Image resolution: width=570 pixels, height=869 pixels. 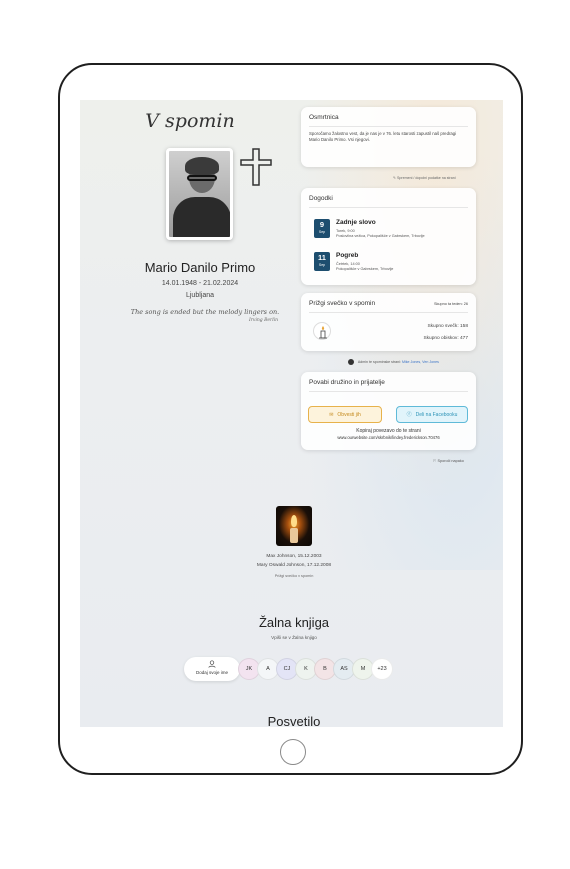 I want to click on admin-prefix: Admin te spominske strani:, so click(x=379, y=361).